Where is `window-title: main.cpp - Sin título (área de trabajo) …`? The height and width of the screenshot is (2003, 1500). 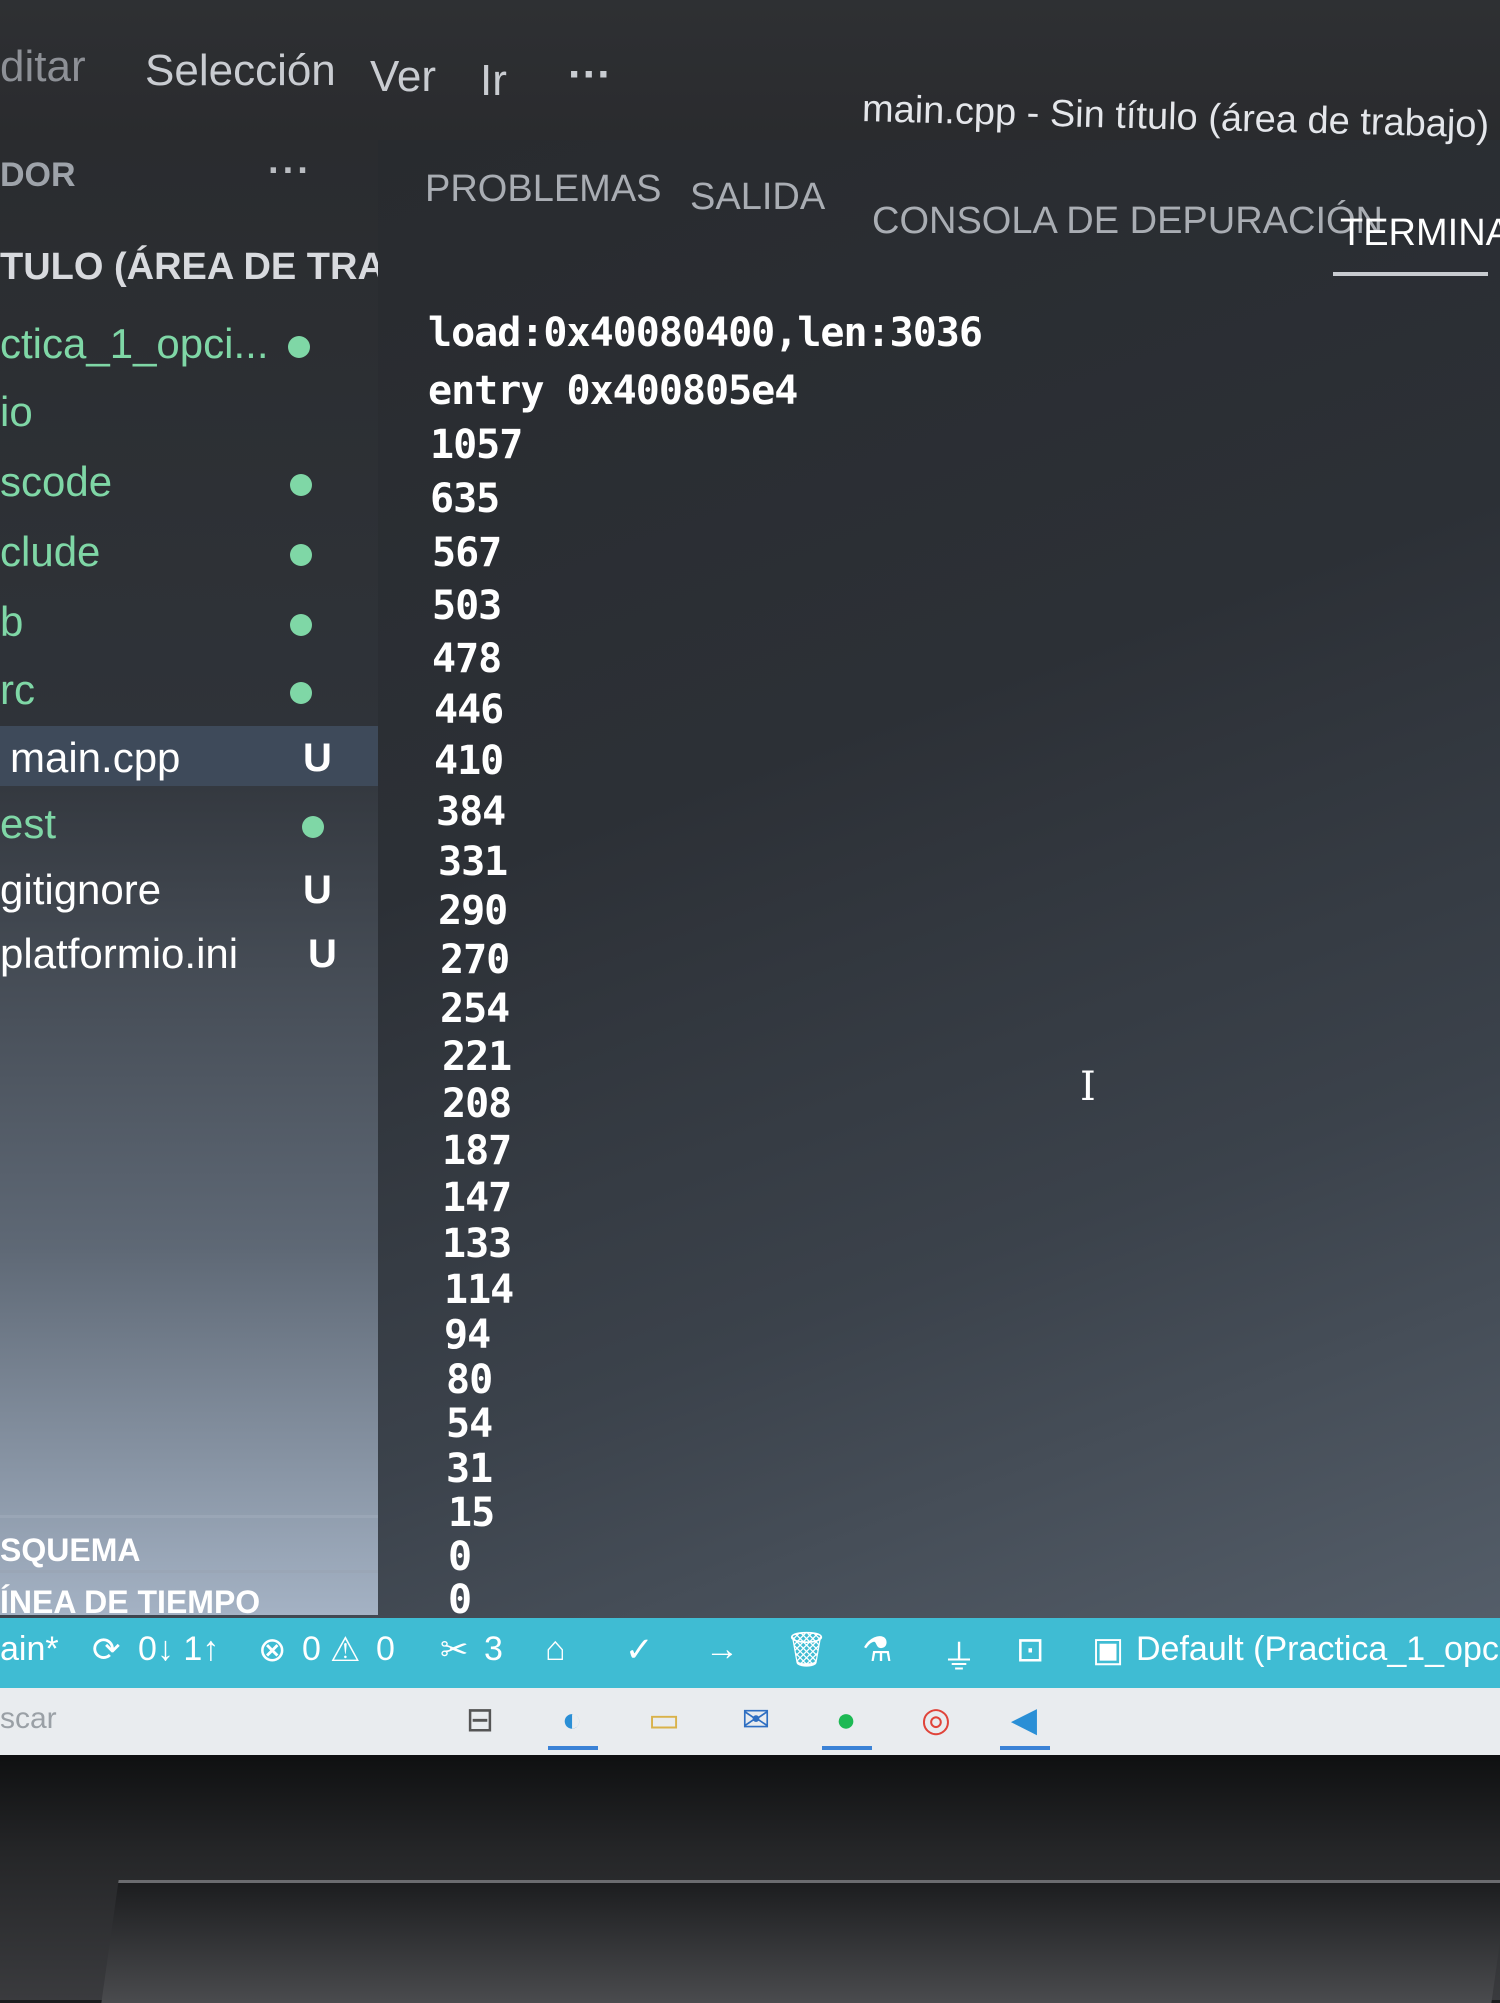 window-title: main.cpp - Sin título (área de trabajo) … is located at coordinates (1180, 118).